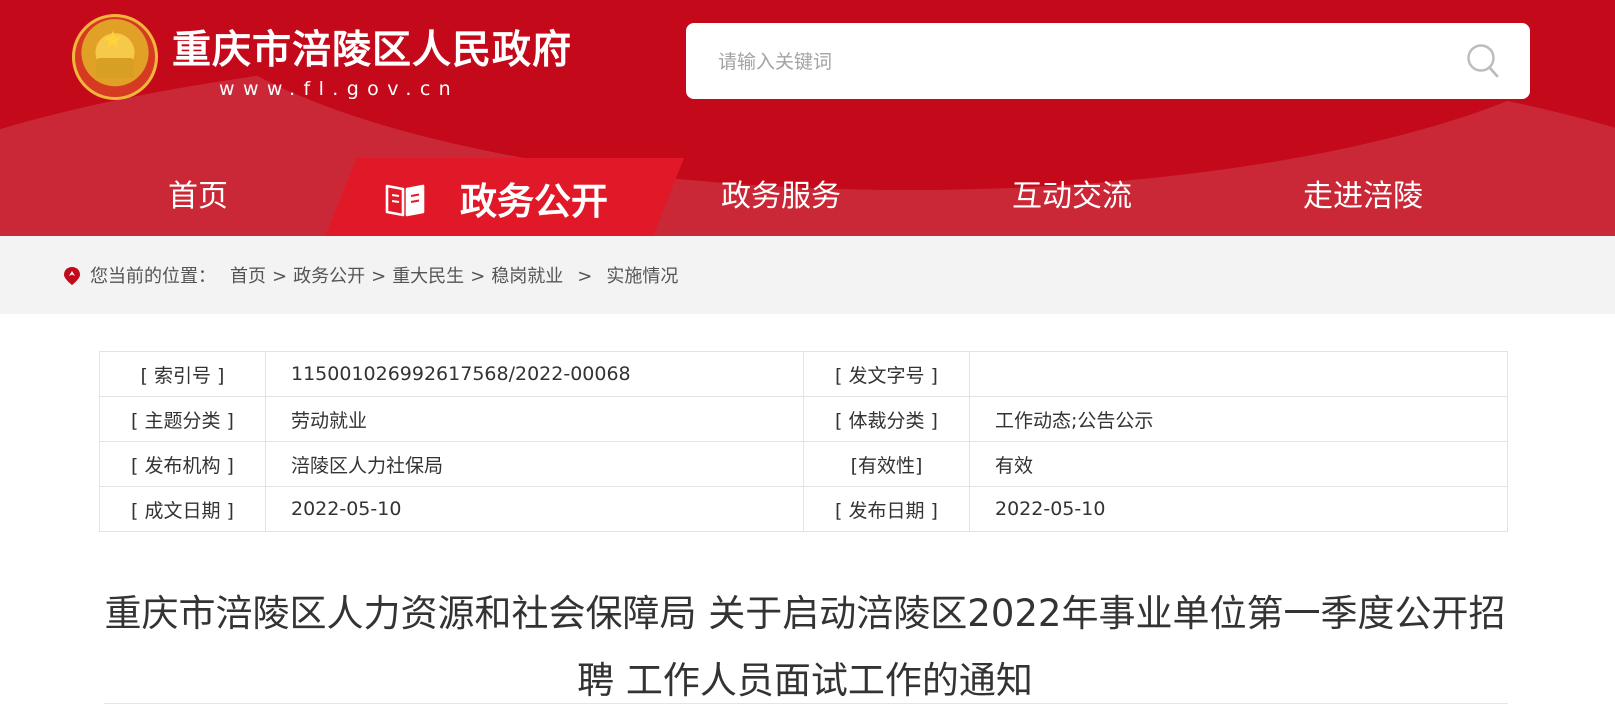 Image resolution: width=1615 pixels, height=714 pixels. Describe the element at coordinates (1238, 374) in the screenshot. I see `meta-value-doc-number` at that location.